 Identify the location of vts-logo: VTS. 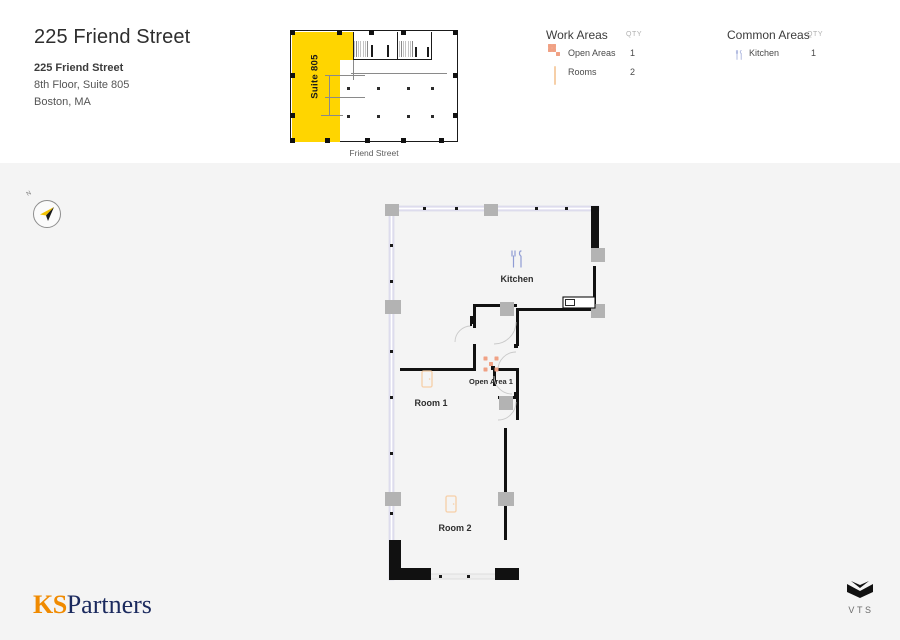
(860, 597).